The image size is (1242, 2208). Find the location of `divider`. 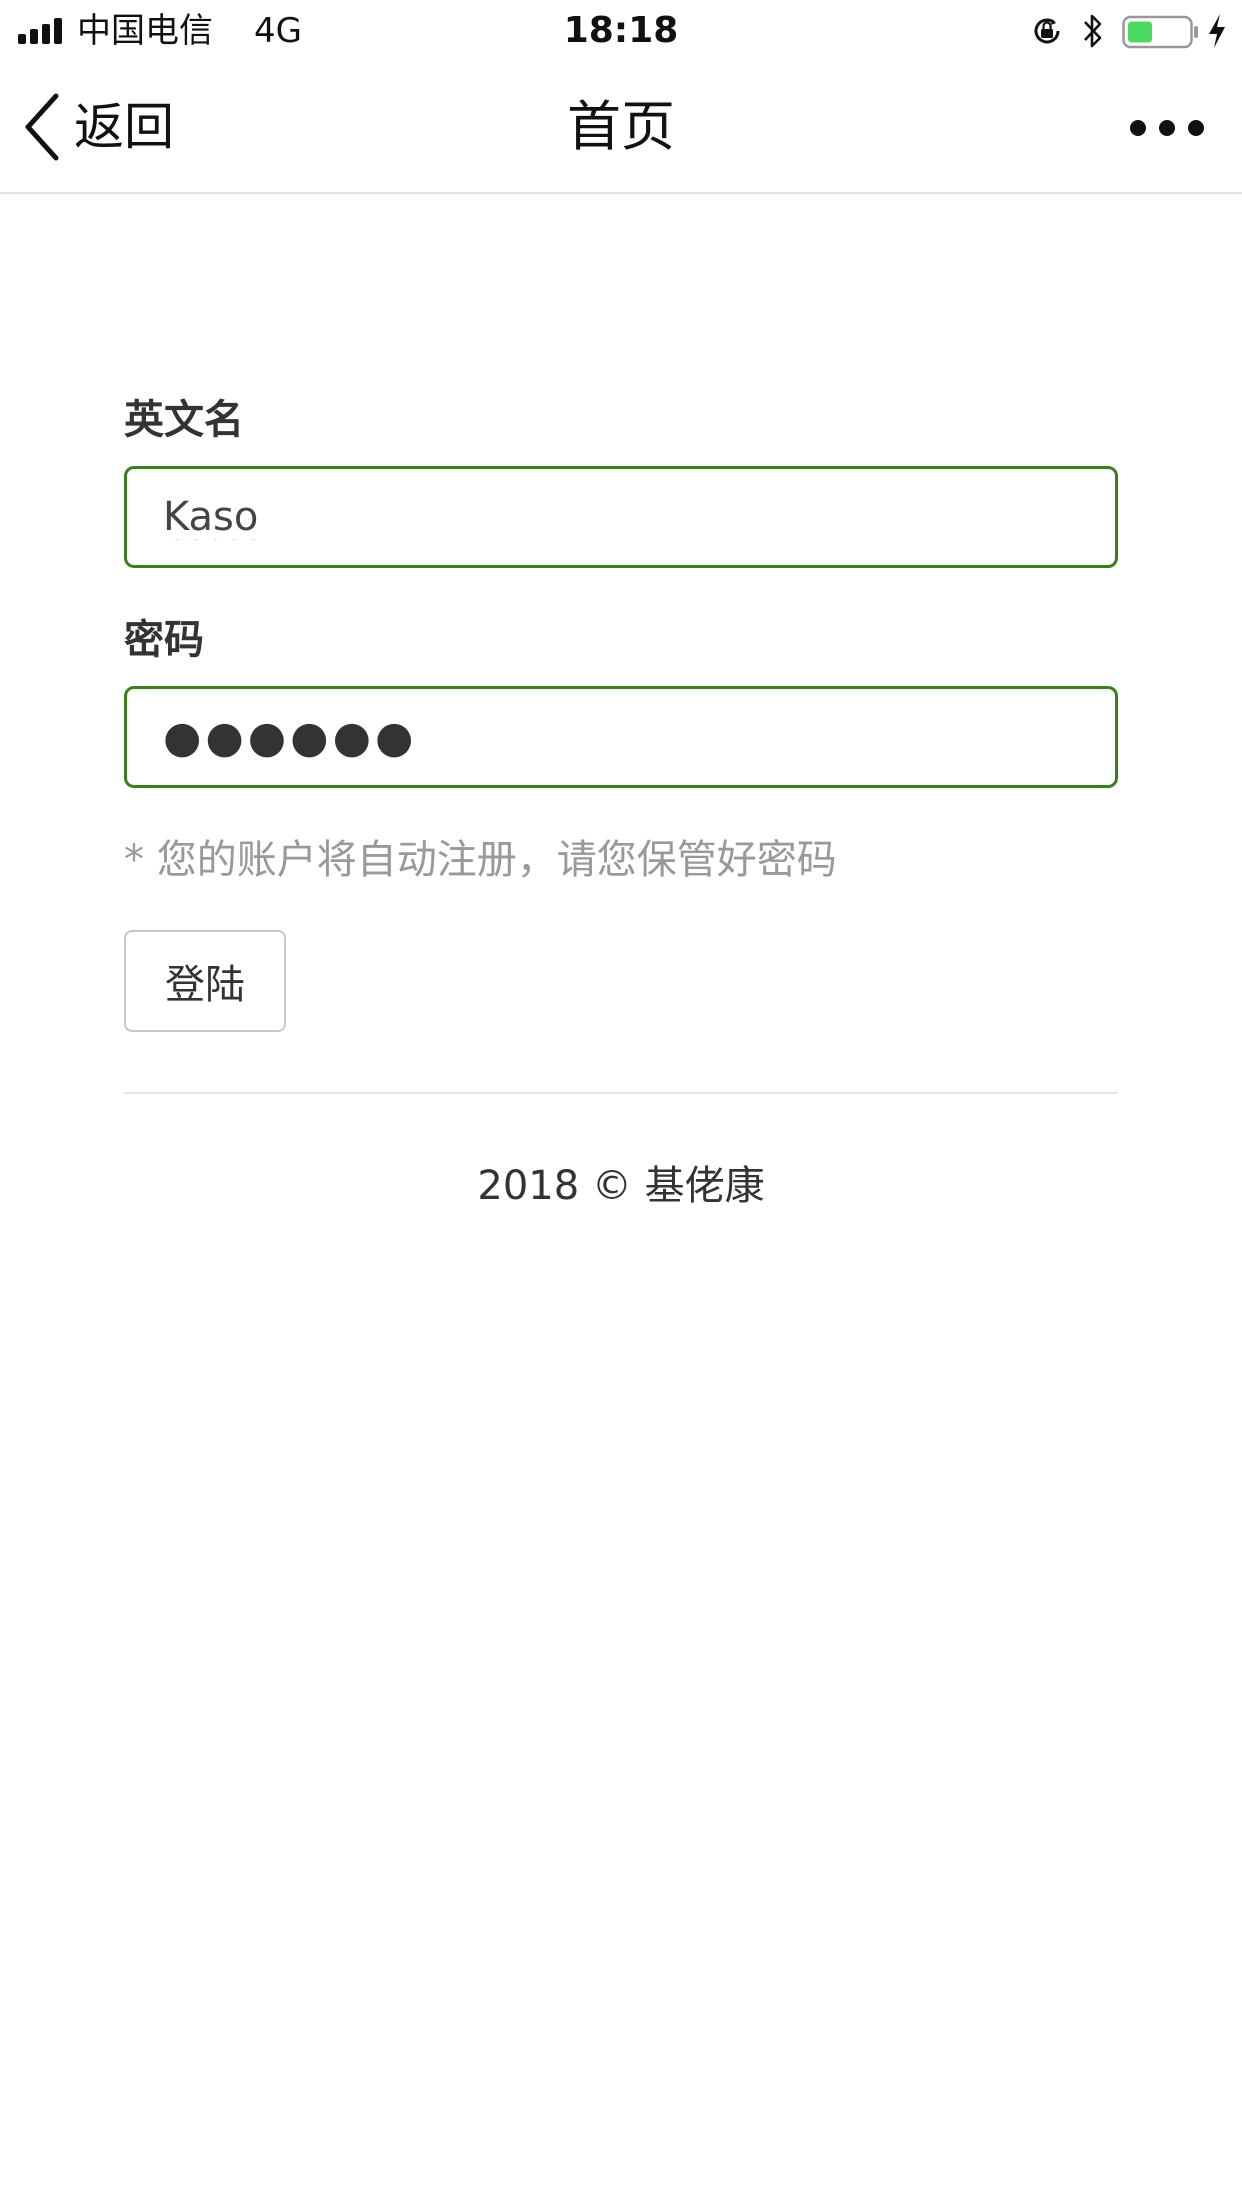

divider is located at coordinates (621, 1093).